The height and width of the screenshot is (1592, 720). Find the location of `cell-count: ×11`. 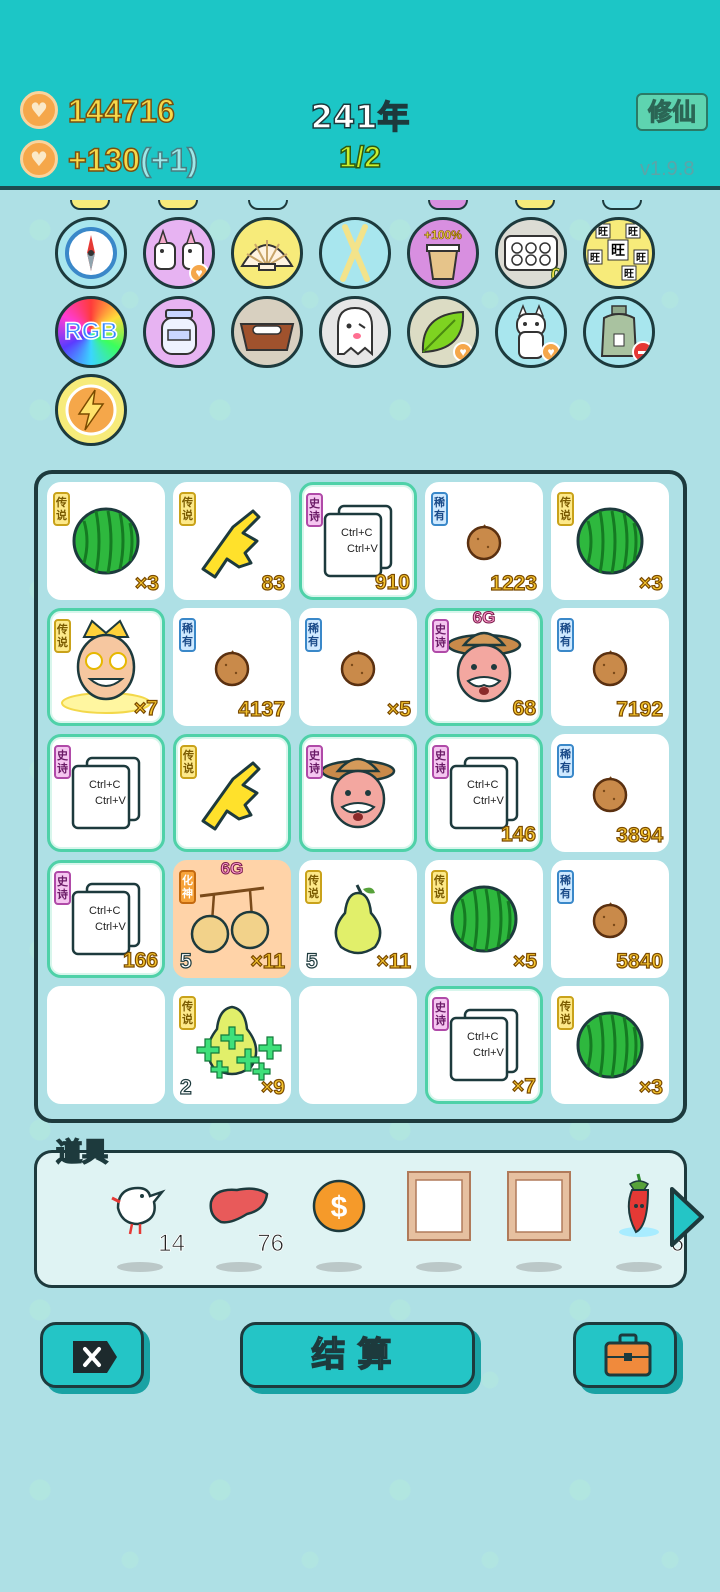

cell-count: ×11 is located at coordinates (394, 961).